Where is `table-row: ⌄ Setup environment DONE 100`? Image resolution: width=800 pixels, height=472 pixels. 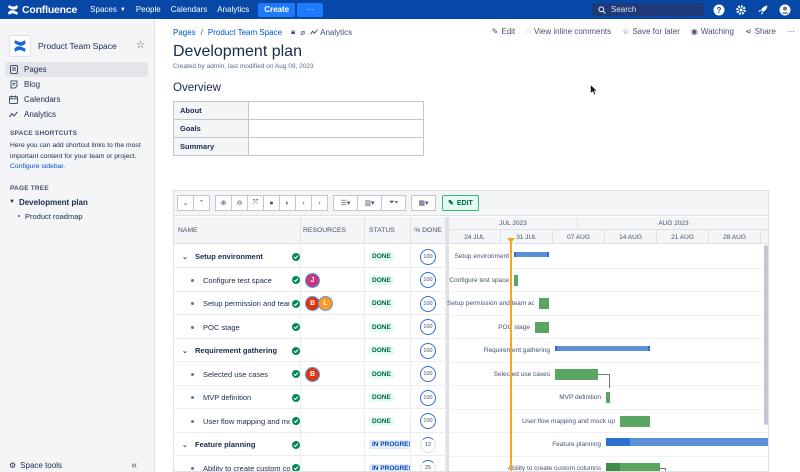
table-row: ⌄ Setup environment DONE 100 is located at coordinates (310, 256).